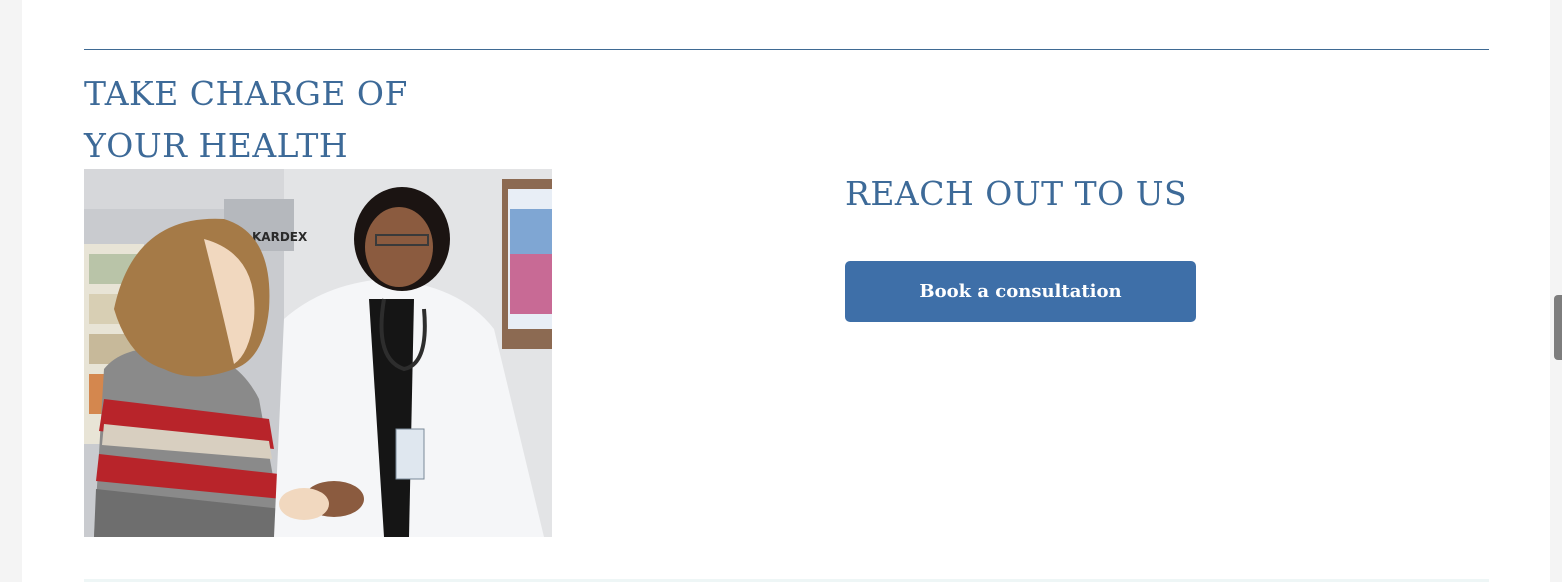  What do you see at coordinates (216, 145) in the screenshot?
I see `section-heading-line-2: YOUR HEALTH` at bounding box center [216, 145].